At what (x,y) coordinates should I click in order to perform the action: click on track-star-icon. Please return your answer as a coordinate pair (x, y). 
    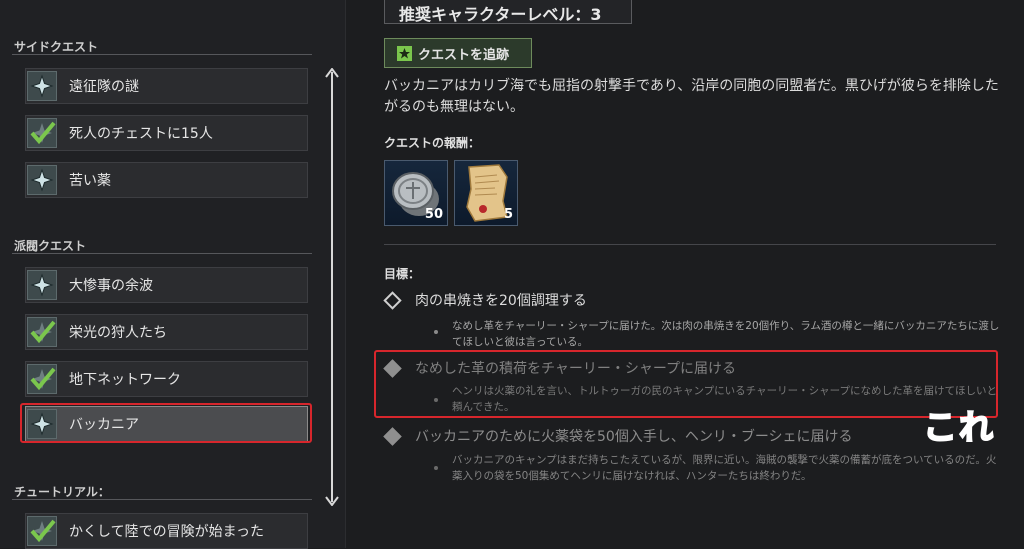
    Looking at the image, I should click on (404, 53).